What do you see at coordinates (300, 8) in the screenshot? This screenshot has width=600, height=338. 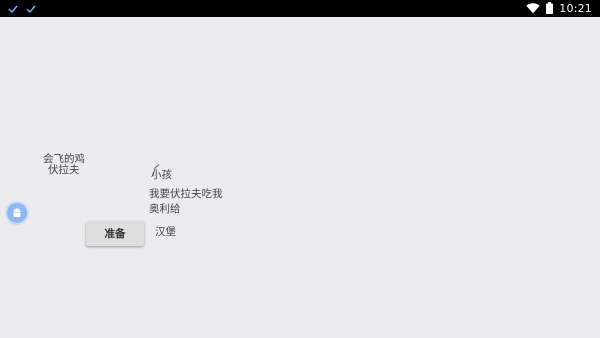 I see `status-bar: 10:21` at bounding box center [300, 8].